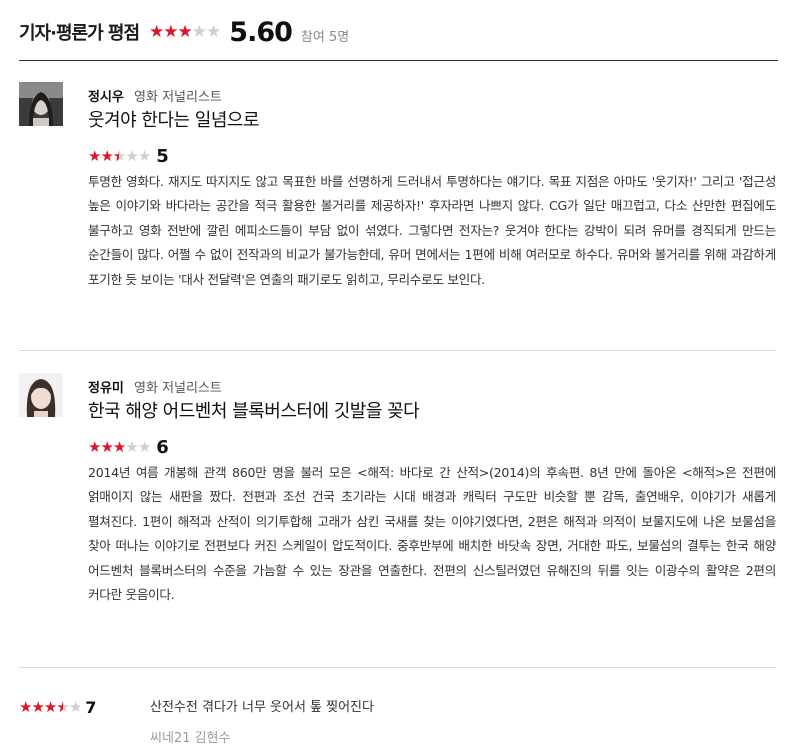  What do you see at coordinates (79, 33) in the screenshot?
I see `section-title: 기자·평론가 평점` at bounding box center [79, 33].